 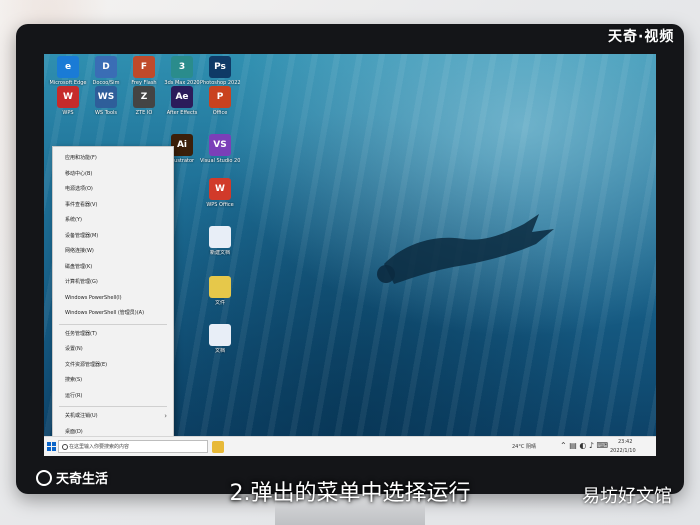 What do you see at coordinates (220, 97) in the screenshot?
I see `app-icon: P` at bounding box center [220, 97].